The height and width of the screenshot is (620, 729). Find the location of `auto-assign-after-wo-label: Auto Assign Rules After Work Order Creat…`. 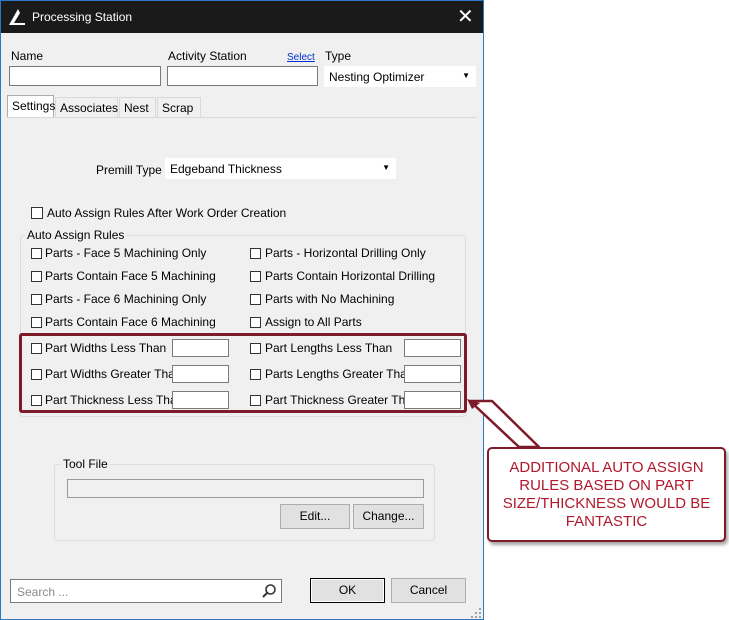

auto-assign-after-wo-label: Auto Assign Rules After Work Order Creat… is located at coordinates (167, 213).